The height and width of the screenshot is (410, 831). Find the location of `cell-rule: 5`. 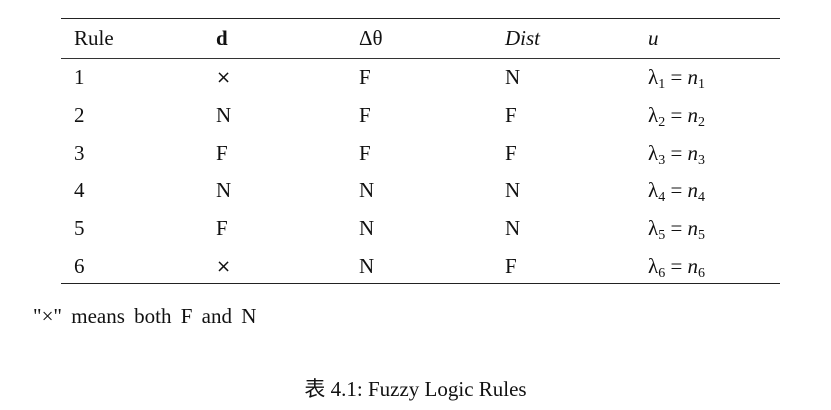

cell-rule: 5 is located at coordinates (79, 228).